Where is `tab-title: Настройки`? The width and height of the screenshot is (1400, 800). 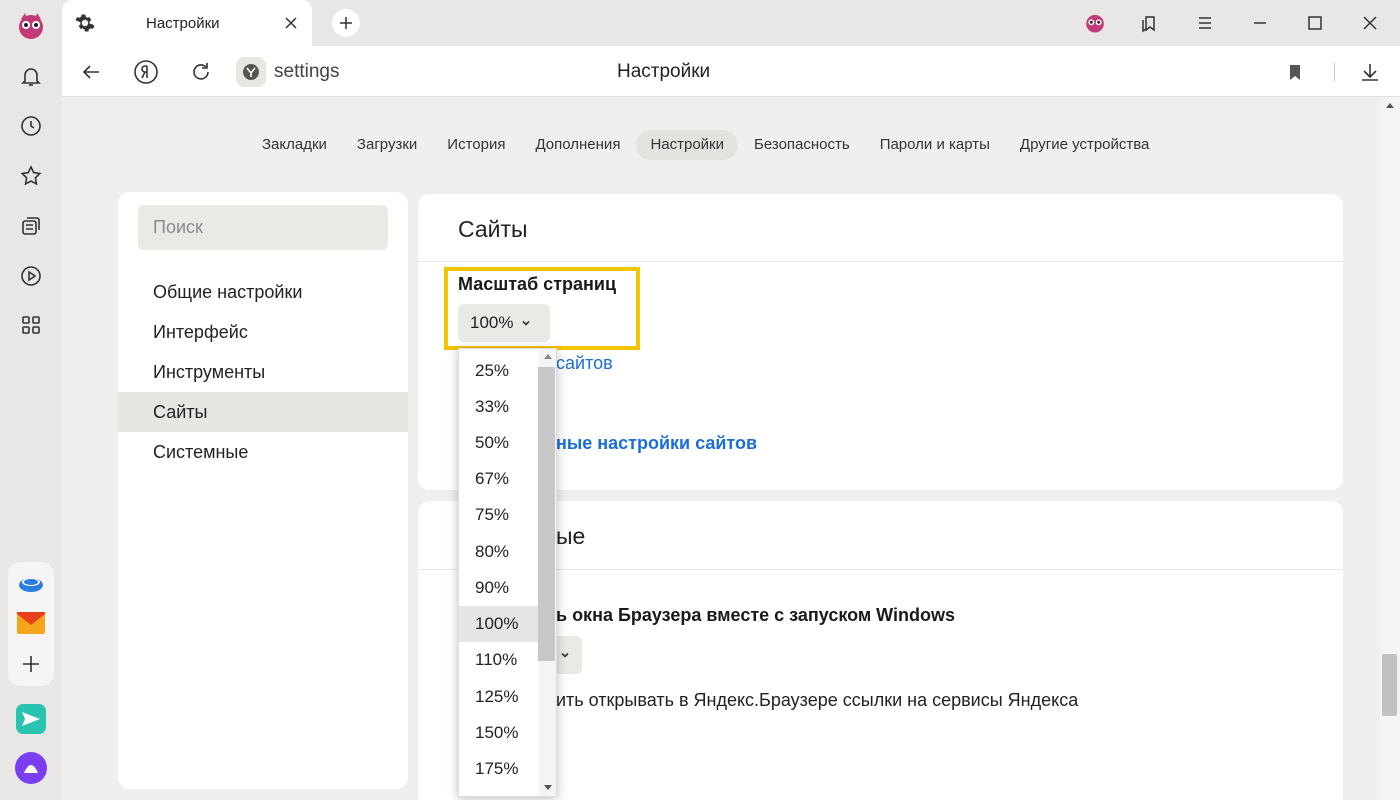 tab-title: Настройки is located at coordinates (183, 23).